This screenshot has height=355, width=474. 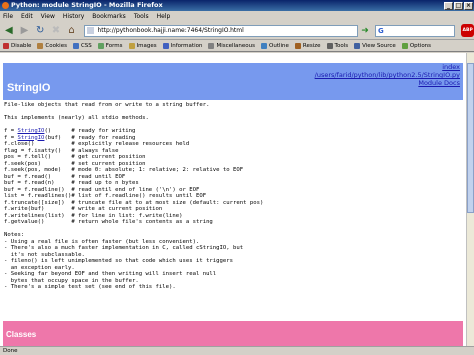 I want to click on scrollbar-thumb, so click(x=470, y=138).